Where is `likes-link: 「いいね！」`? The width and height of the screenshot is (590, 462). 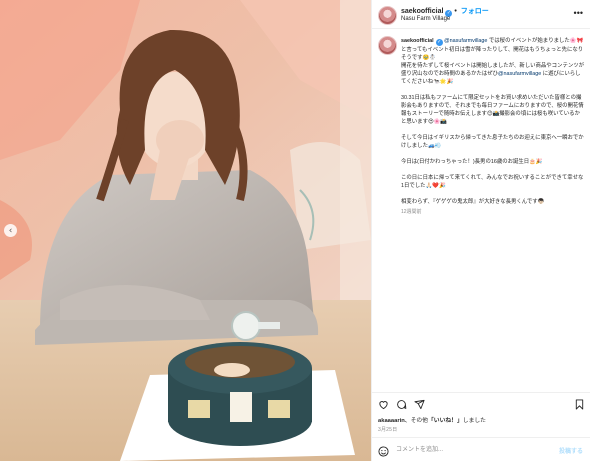
likes-link: 「いいね！」 is located at coordinates (445, 421).